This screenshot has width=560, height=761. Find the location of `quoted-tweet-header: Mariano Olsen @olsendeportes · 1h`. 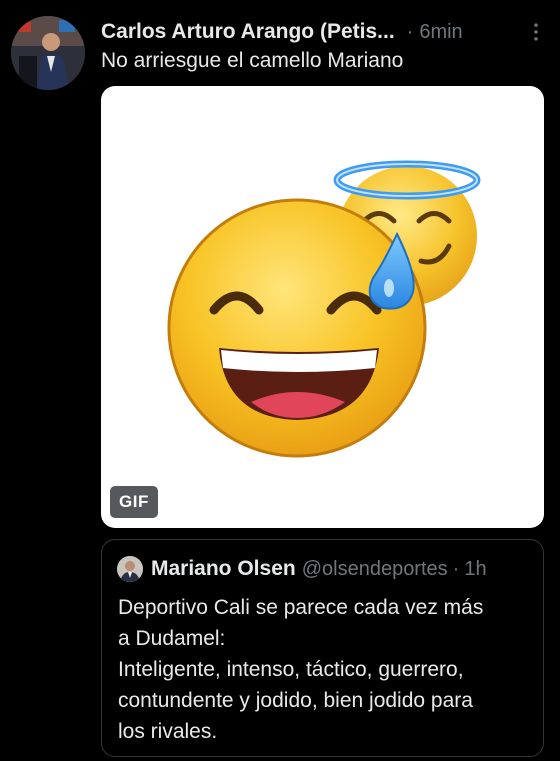

quoted-tweet-header: Mariano Olsen @olsendeportes · 1h is located at coordinates (325, 569).